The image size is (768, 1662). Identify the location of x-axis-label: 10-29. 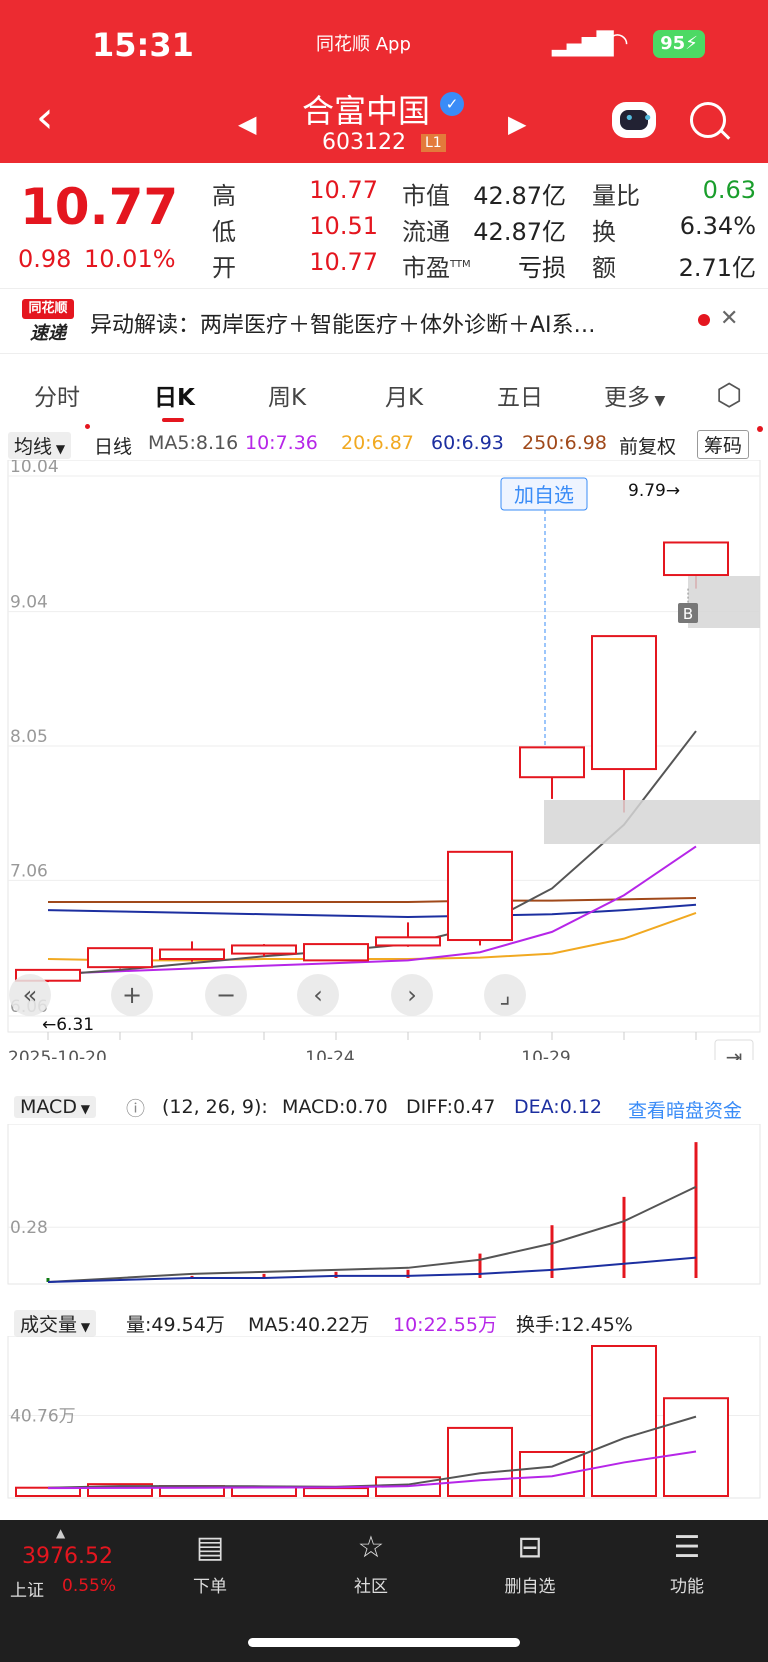
(545, 1054).